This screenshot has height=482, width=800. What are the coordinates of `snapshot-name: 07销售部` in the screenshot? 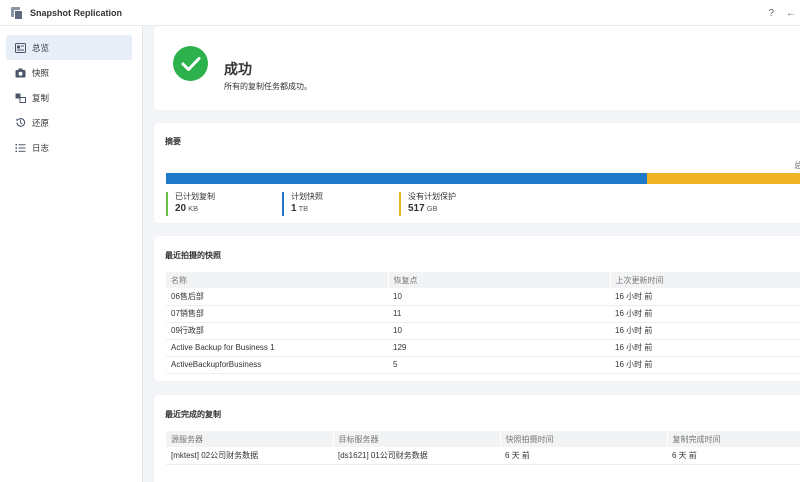 It's located at (277, 314).